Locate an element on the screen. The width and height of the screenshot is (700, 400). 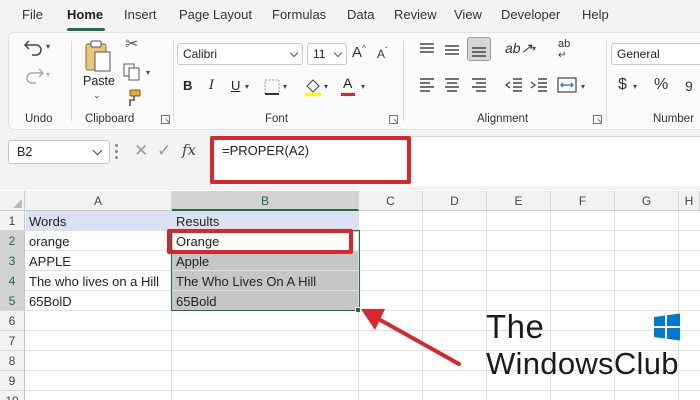
cell-b5: 65Bold is located at coordinates (194, 301).